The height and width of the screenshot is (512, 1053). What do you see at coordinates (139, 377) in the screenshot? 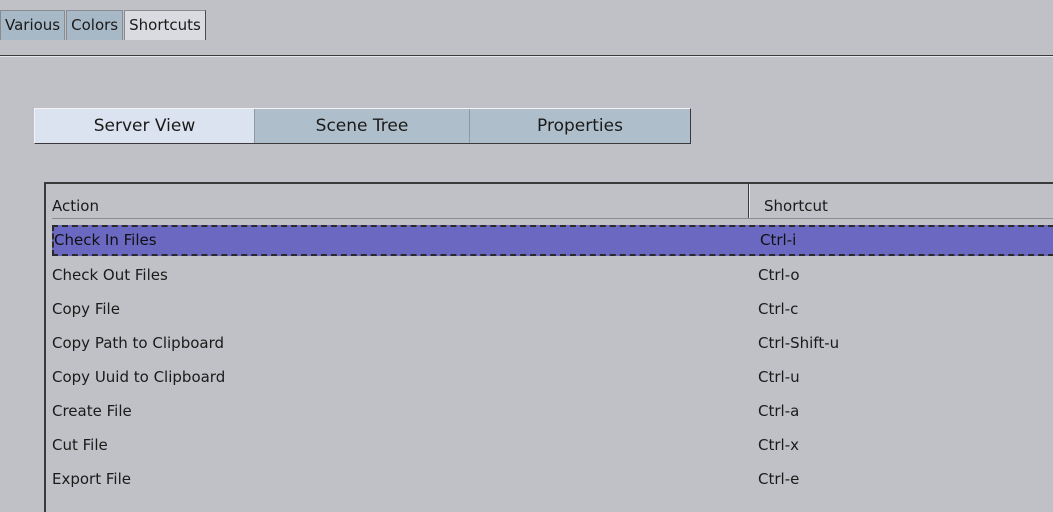
I see `action-cell: Copy Uuid to Clipboard` at bounding box center [139, 377].